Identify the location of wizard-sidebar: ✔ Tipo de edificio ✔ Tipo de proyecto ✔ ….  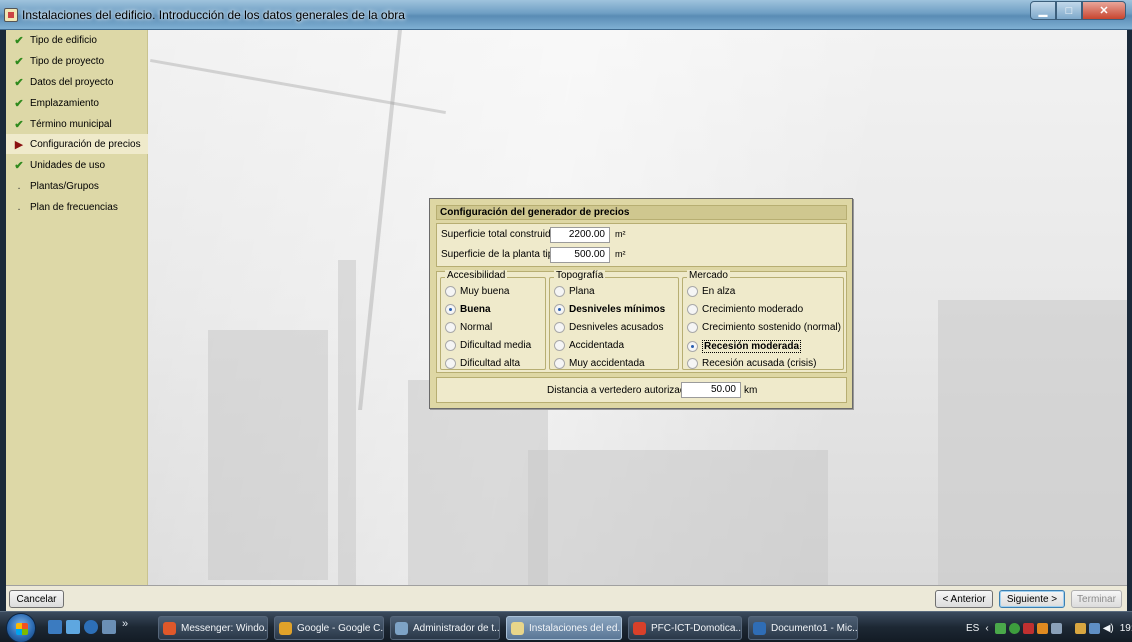
(77, 307).